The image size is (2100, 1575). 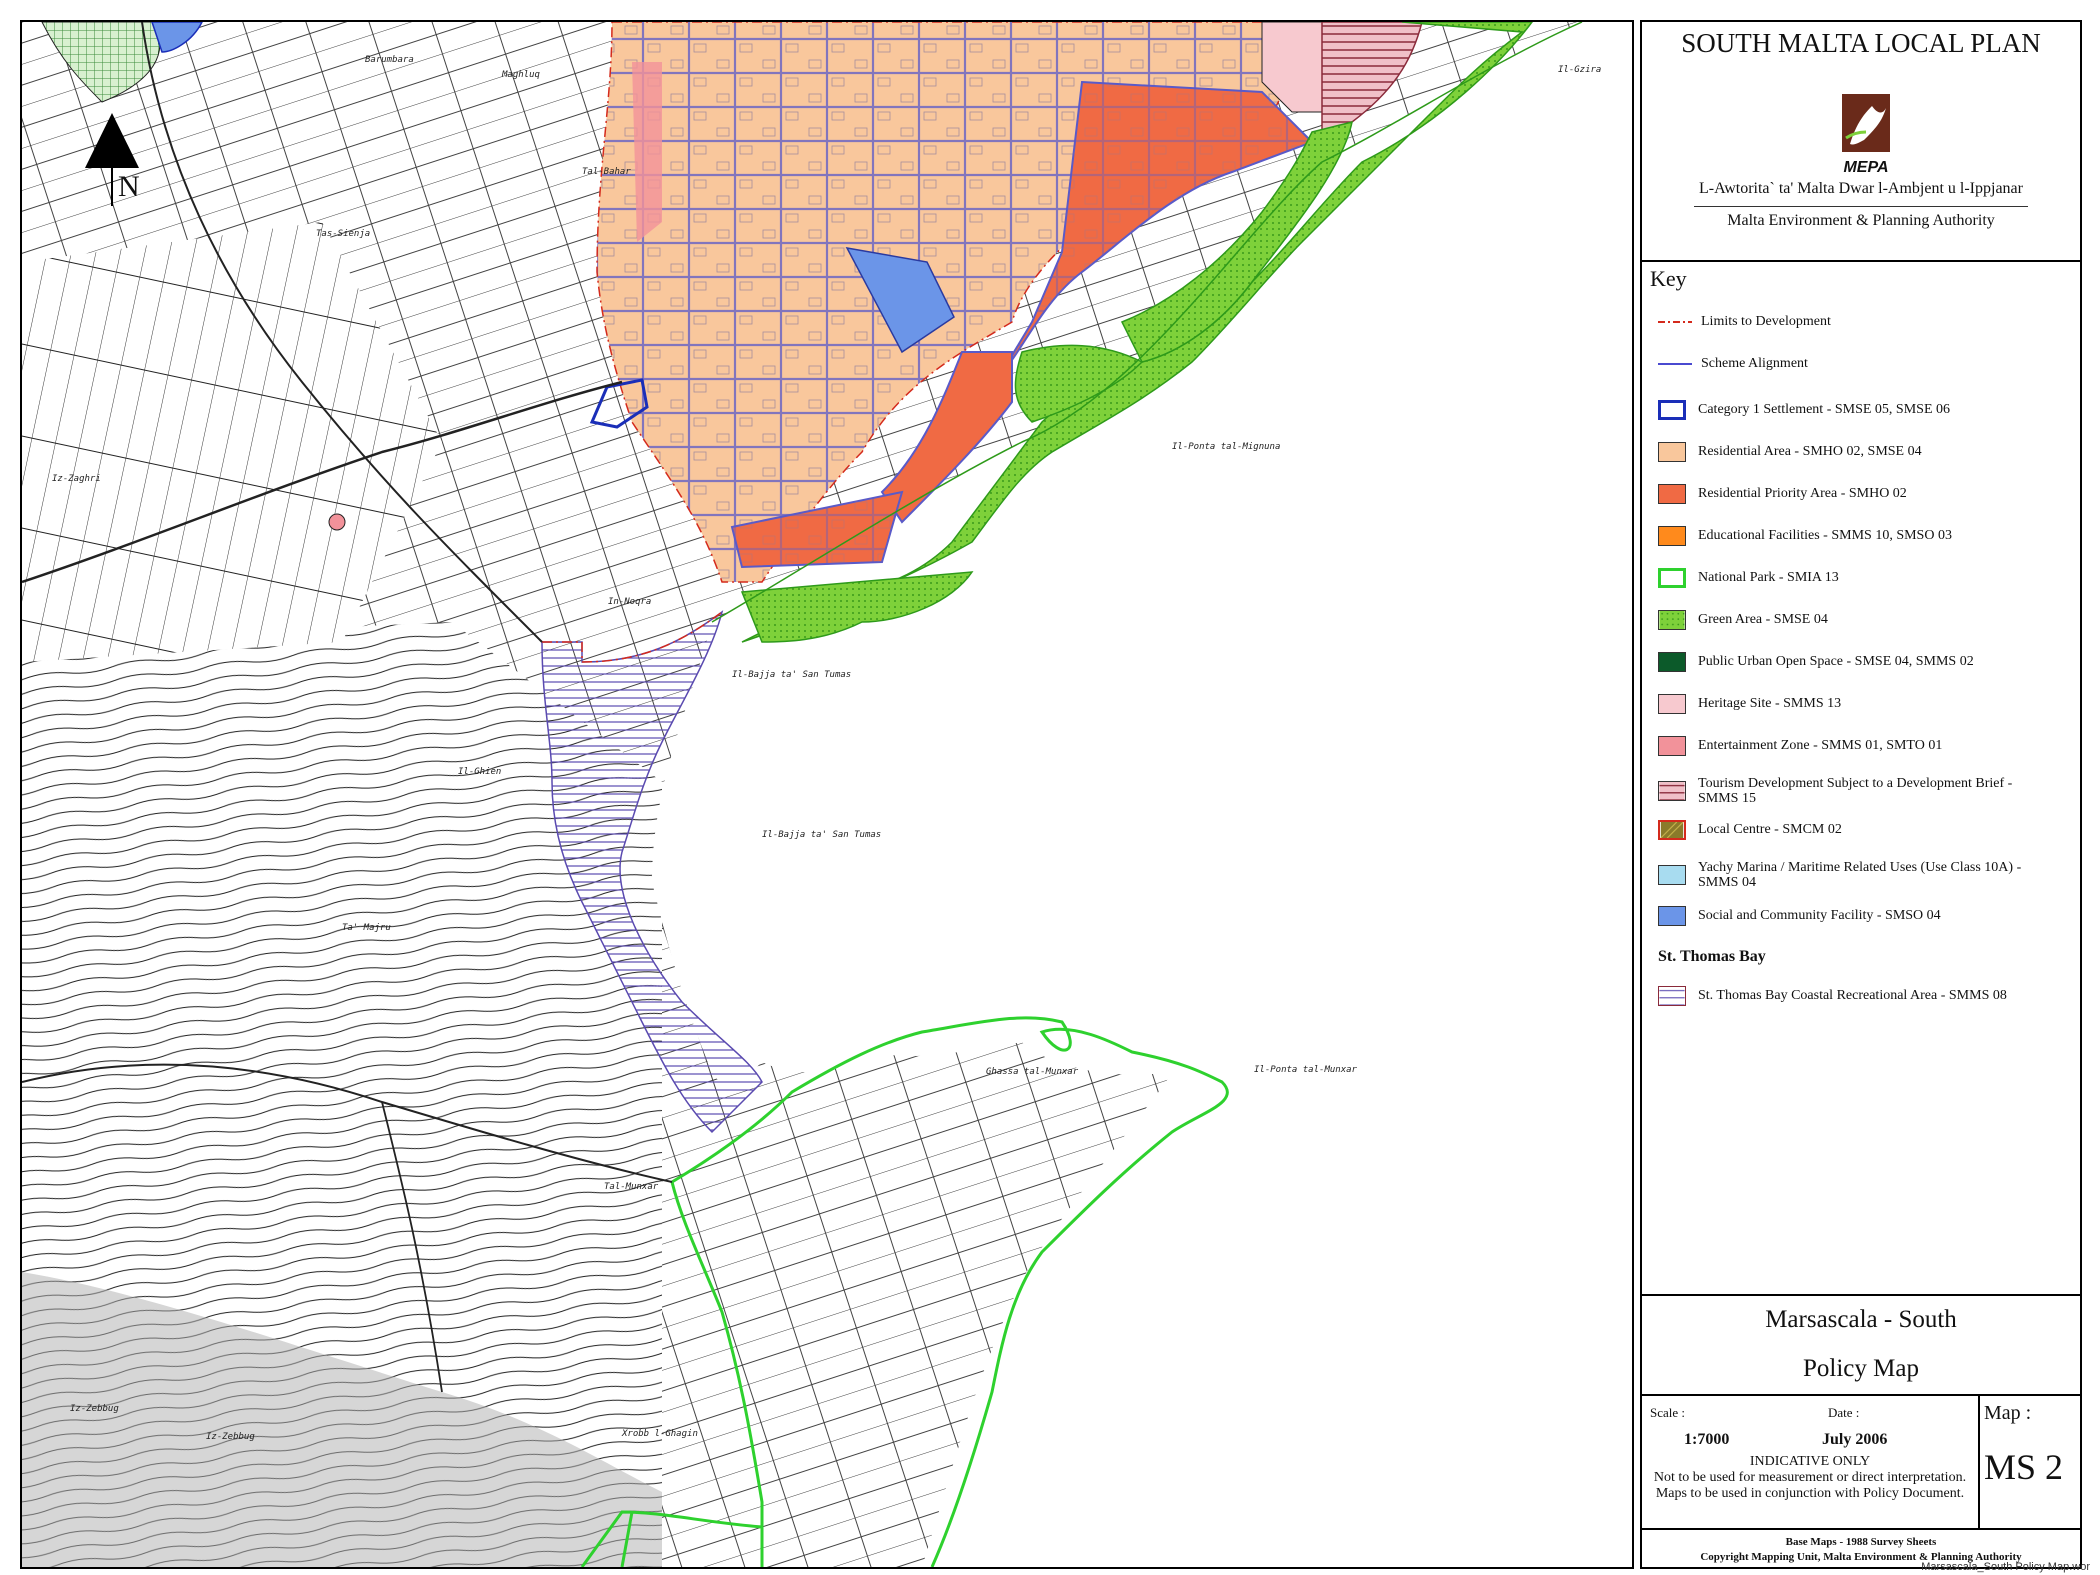 What do you see at coordinates (630, 602) in the screenshot?
I see `place-name-in-noqra: In-Noqra` at bounding box center [630, 602].